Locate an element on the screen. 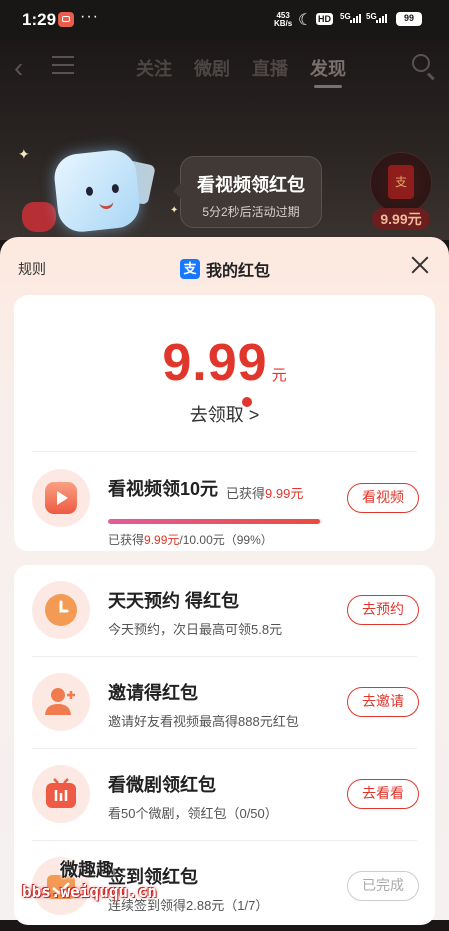  red-packet-amount: 9.99元 is located at coordinates (401, 219).